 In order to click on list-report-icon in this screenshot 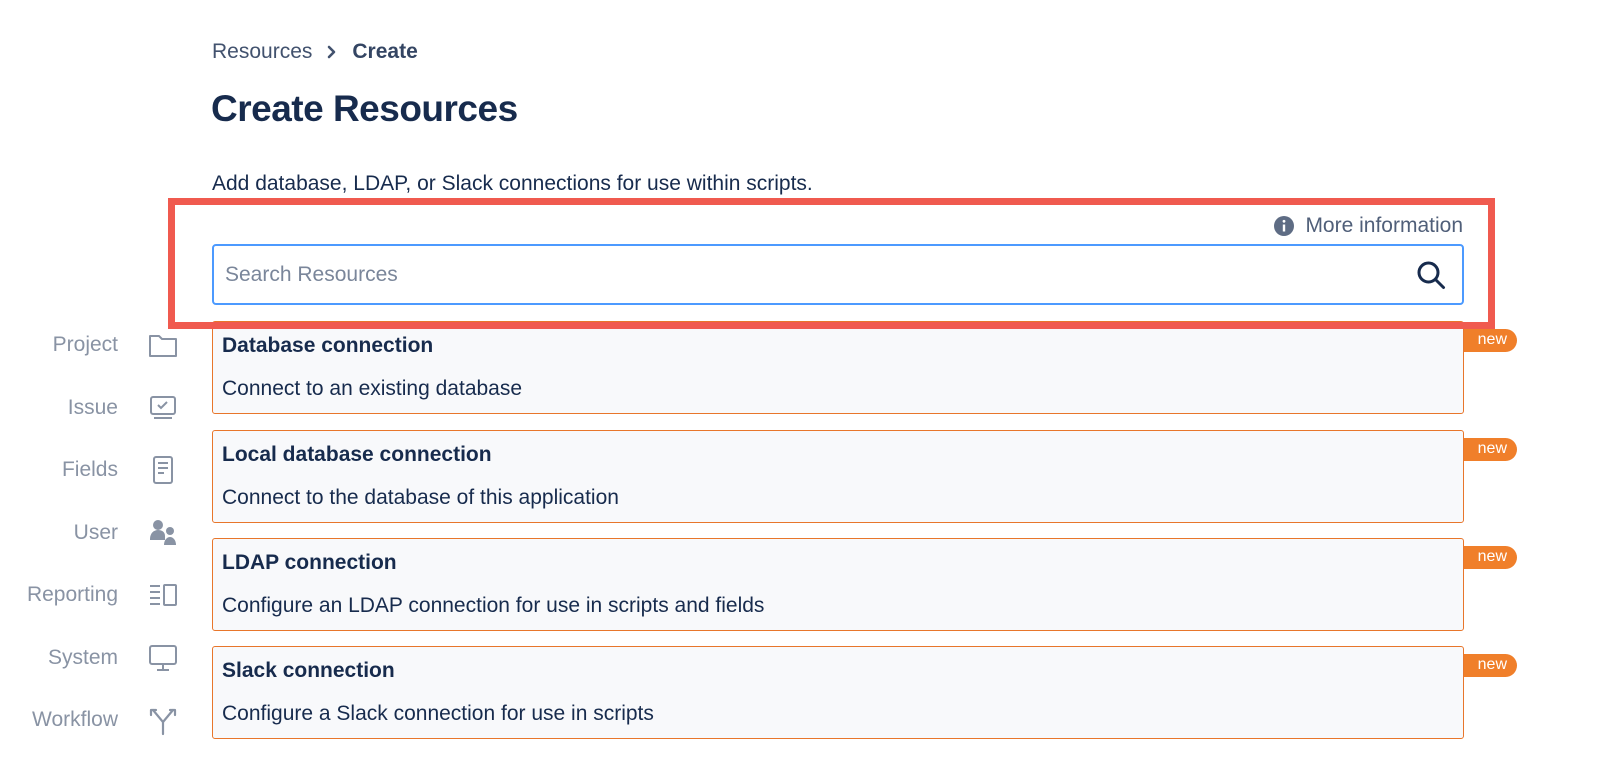, I will do `click(163, 595)`.